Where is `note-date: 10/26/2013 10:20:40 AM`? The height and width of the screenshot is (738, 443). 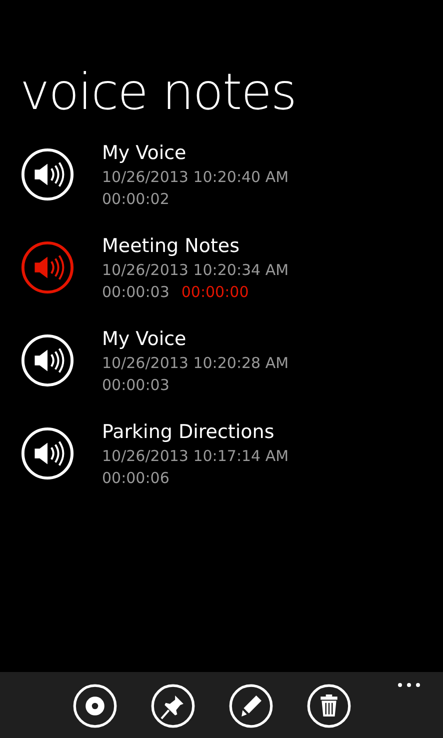 note-date: 10/26/2013 10:20:40 AM is located at coordinates (195, 177).